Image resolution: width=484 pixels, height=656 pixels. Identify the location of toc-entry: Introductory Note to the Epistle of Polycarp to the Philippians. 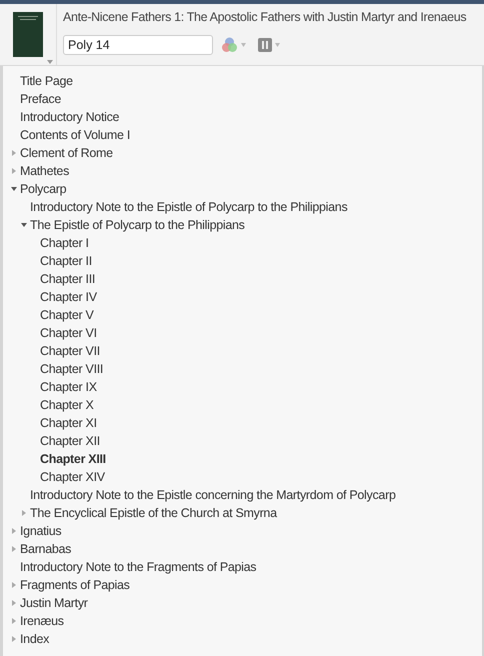
(189, 207).